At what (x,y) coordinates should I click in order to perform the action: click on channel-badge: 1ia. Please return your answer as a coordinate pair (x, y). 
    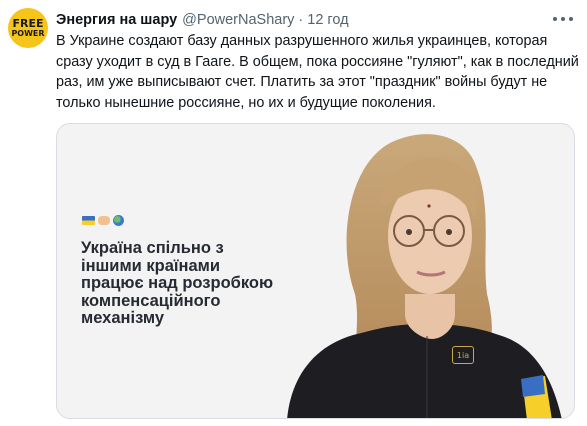
    Looking at the image, I should click on (463, 355).